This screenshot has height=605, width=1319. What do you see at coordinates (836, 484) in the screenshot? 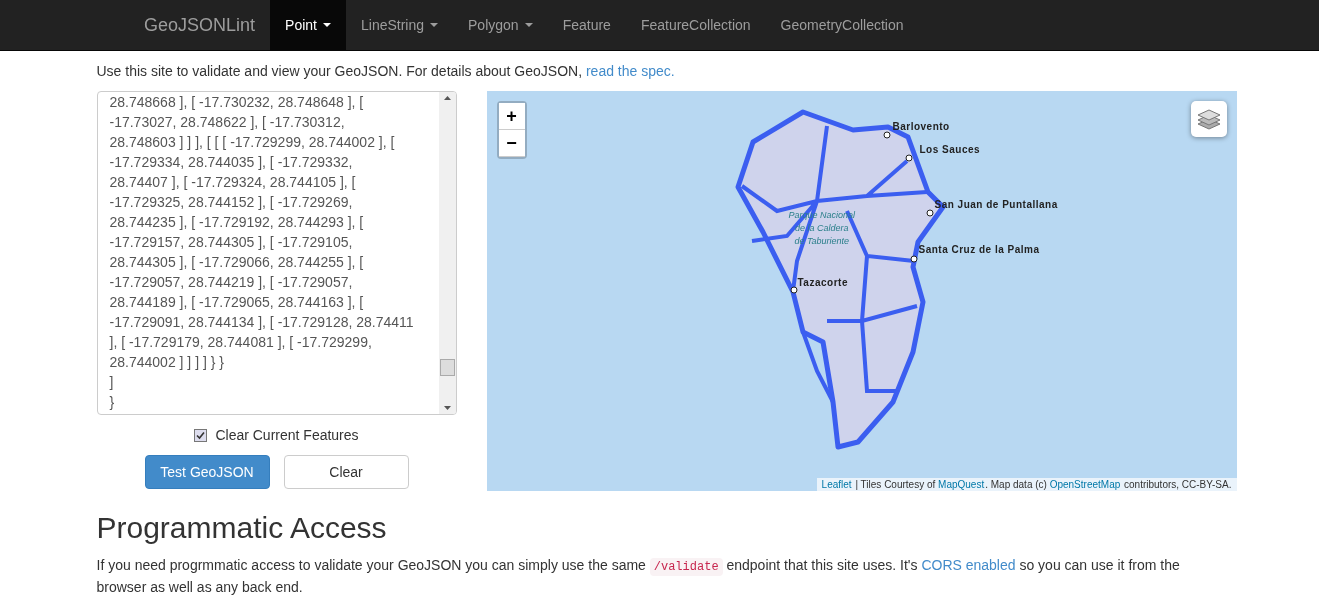
I see `attribution-link: Leaflet` at bounding box center [836, 484].